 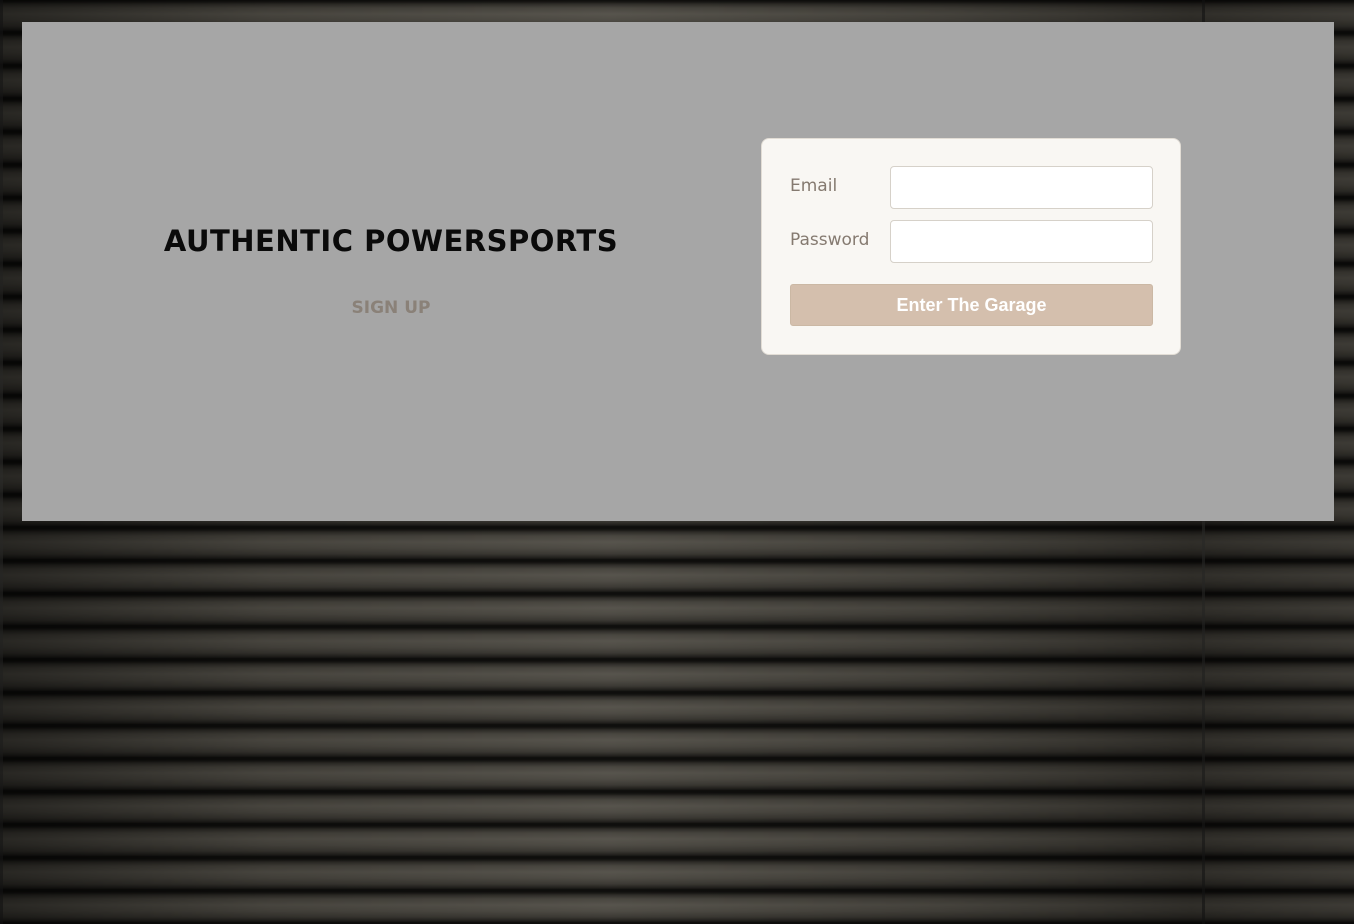 What do you see at coordinates (814, 186) in the screenshot?
I see `email-label: Email` at bounding box center [814, 186].